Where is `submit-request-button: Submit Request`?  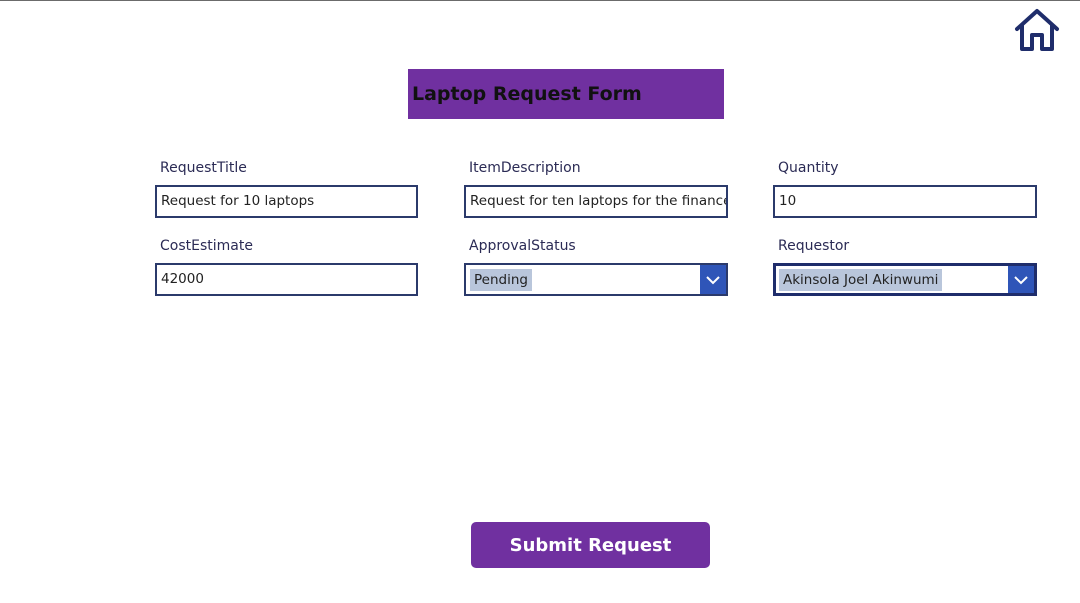 submit-request-button: Submit Request is located at coordinates (590, 545).